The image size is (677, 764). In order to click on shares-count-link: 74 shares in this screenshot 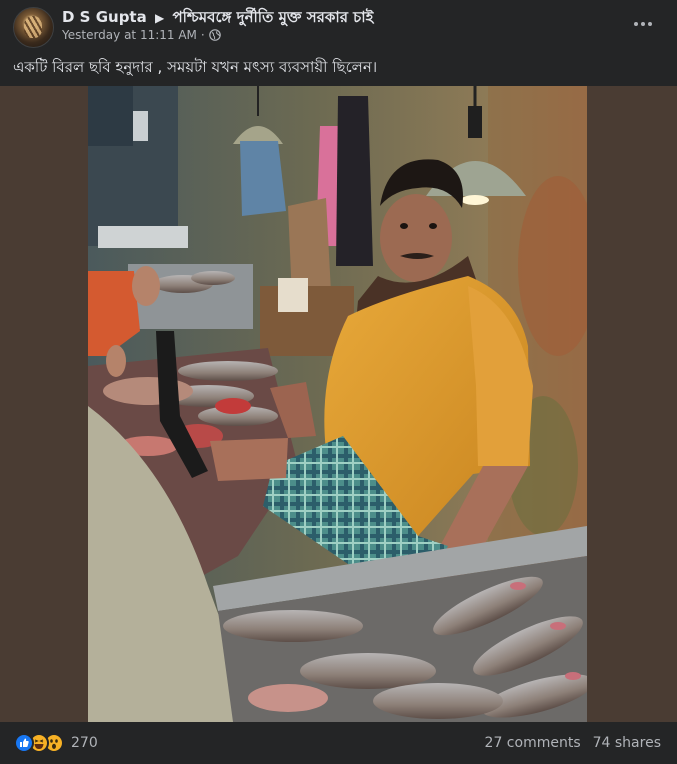, I will do `click(627, 743)`.